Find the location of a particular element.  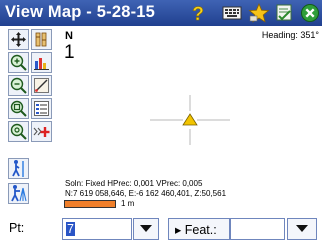

favorites-button is located at coordinates (259, 13).